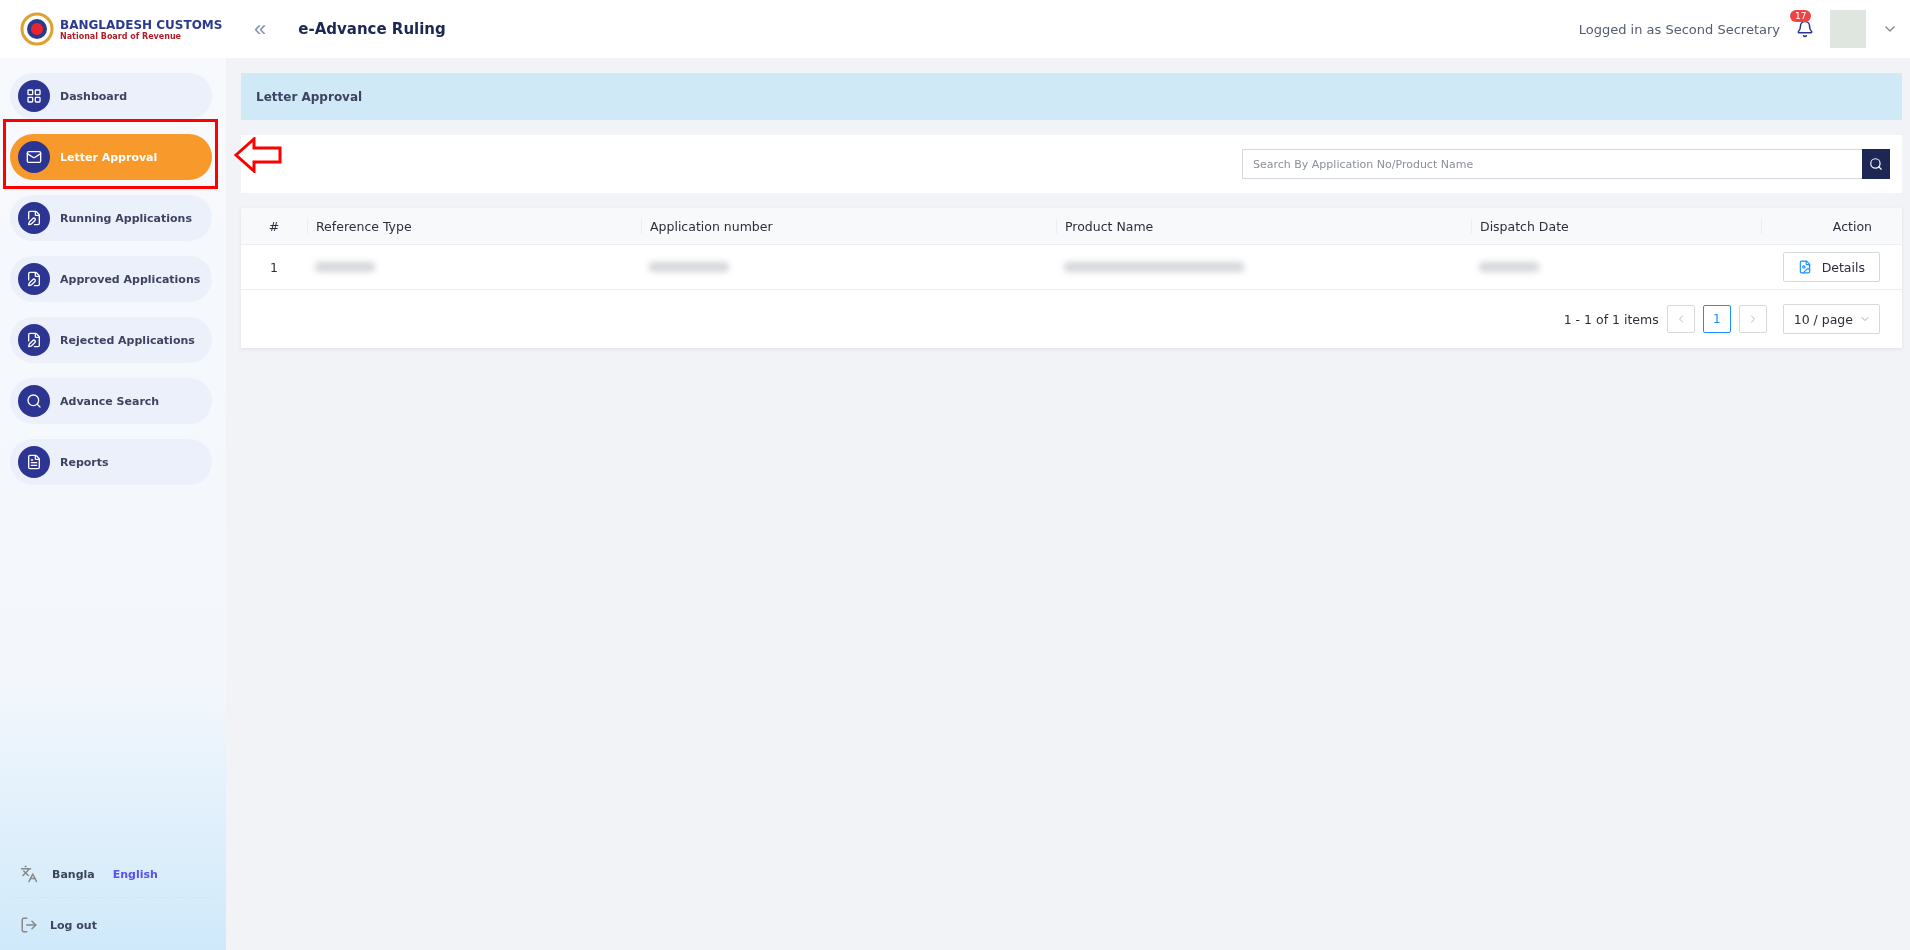 This screenshot has height=950, width=1910. Describe the element at coordinates (848, 226) in the screenshot. I see `column-header: Application number` at that location.